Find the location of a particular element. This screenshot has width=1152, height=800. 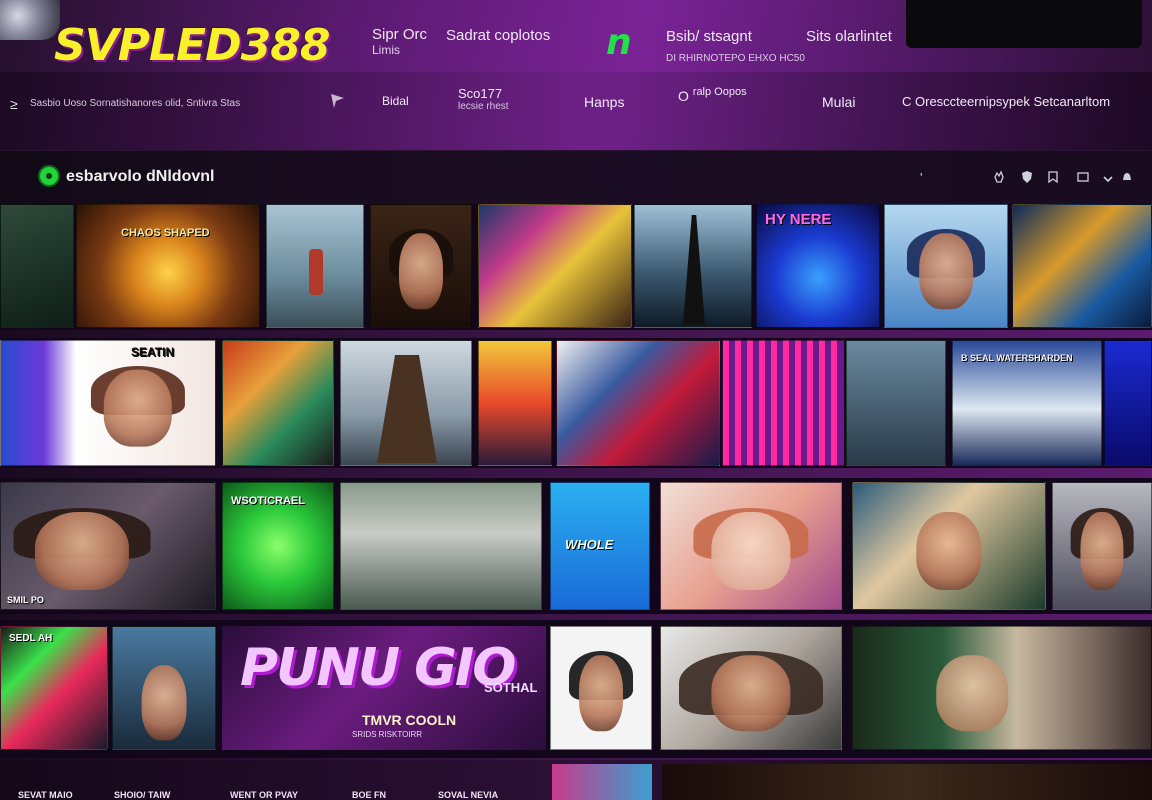

card-title: WHOLE is located at coordinates (589, 544).